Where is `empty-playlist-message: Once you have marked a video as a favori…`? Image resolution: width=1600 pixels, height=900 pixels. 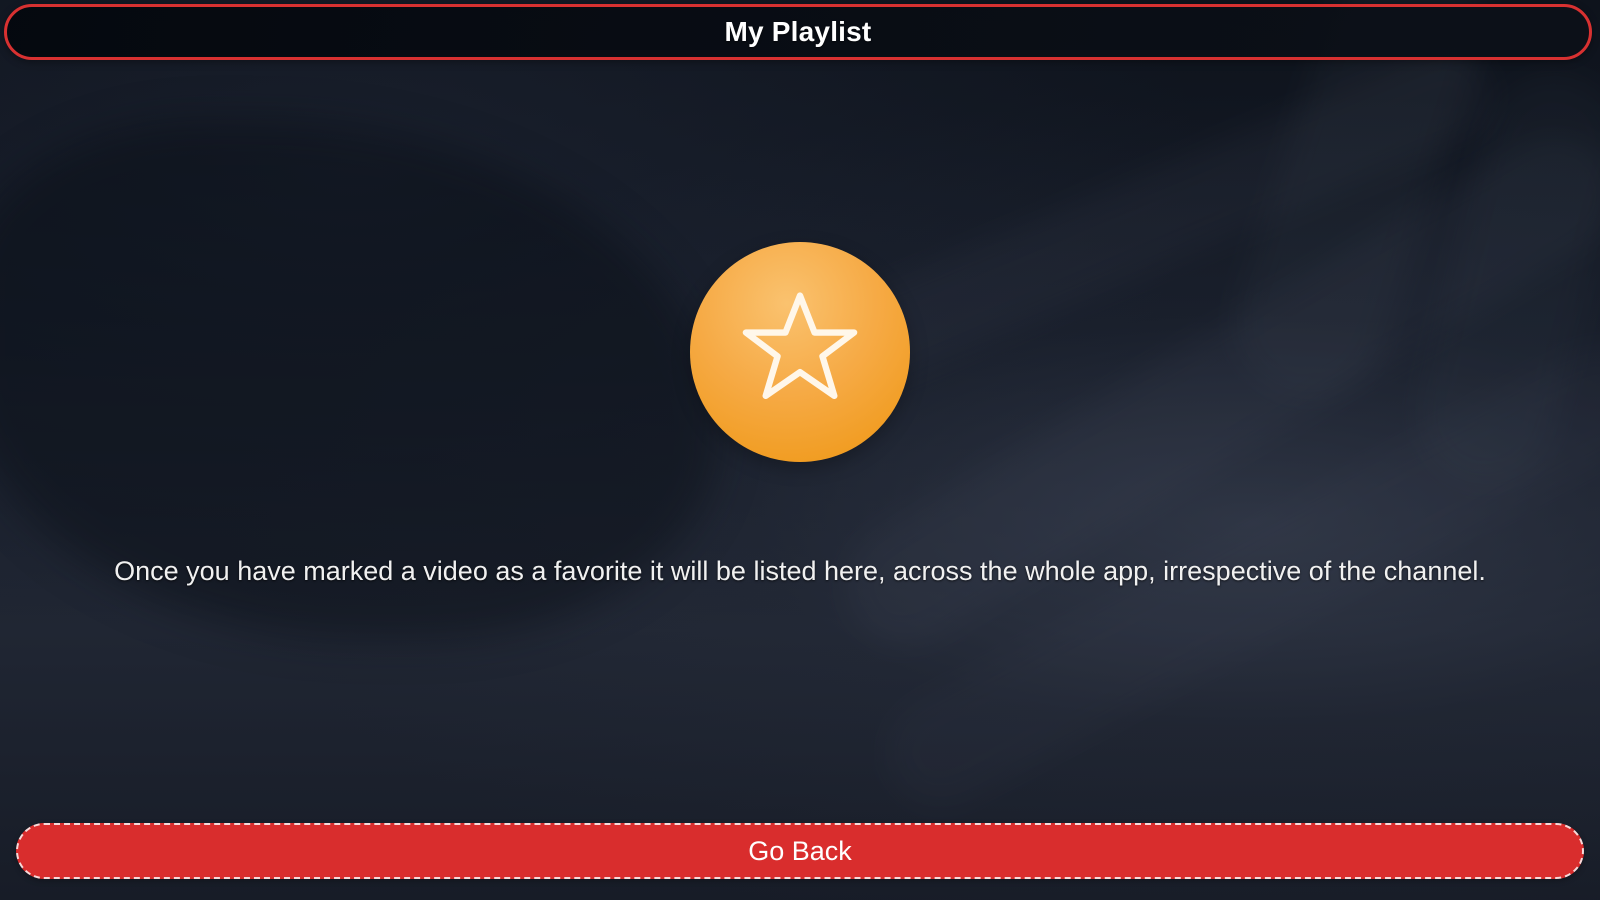
empty-playlist-message: Once you have marked a video as a favori… is located at coordinates (800, 571).